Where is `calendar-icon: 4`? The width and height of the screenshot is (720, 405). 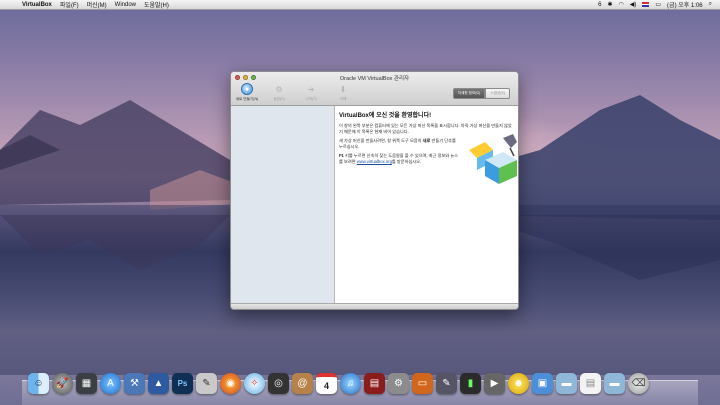
calendar-icon: 4 is located at coordinates (326, 383).